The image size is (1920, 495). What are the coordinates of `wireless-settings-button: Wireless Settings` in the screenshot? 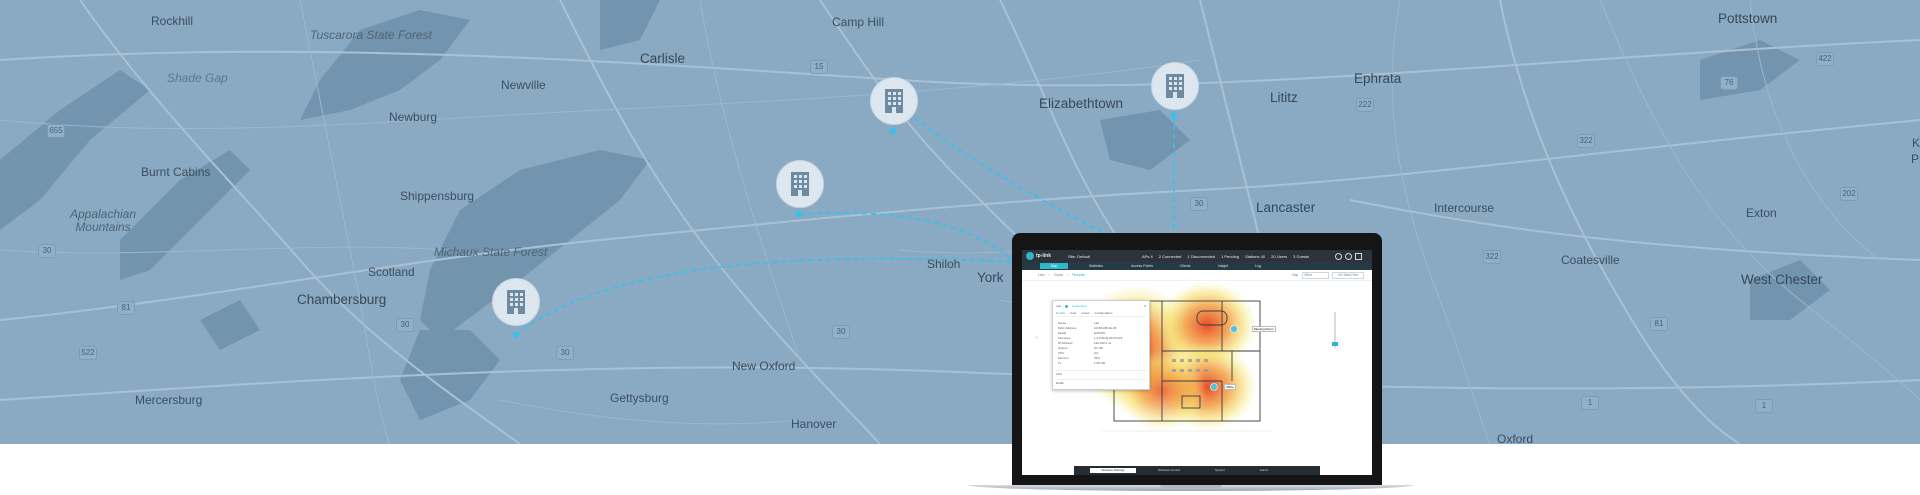 It's located at (1113, 470).